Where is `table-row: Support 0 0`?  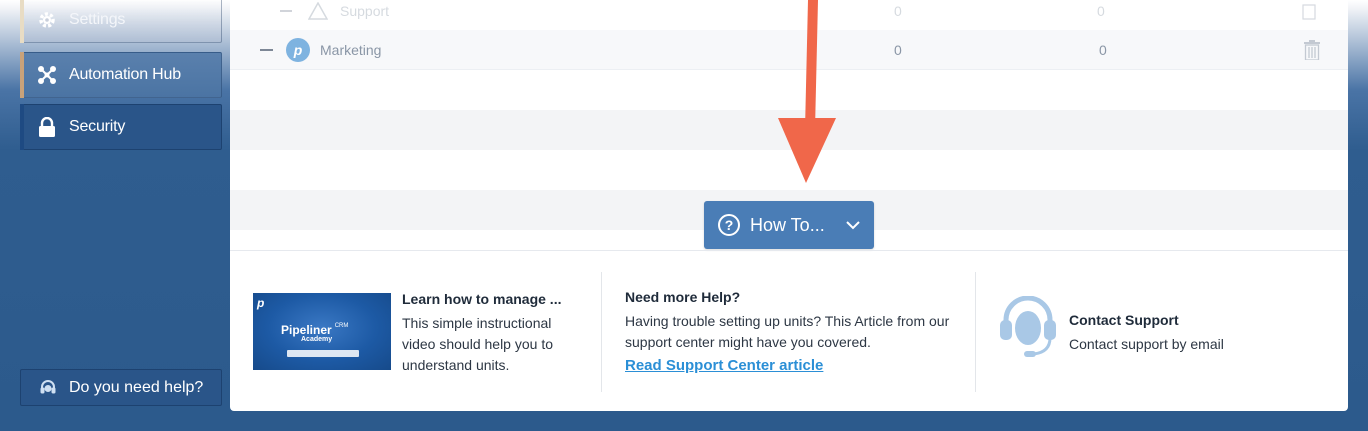 table-row: Support 0 0 is located at coordinates (789, 15).